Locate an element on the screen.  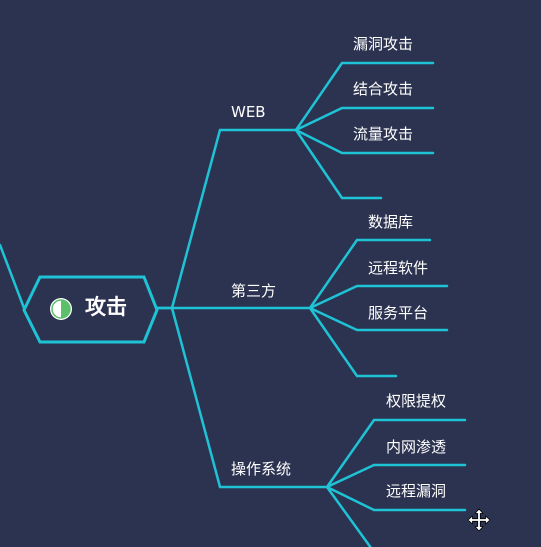
third-party-child-label: 服务平台 is located at coordinates (398, 313).